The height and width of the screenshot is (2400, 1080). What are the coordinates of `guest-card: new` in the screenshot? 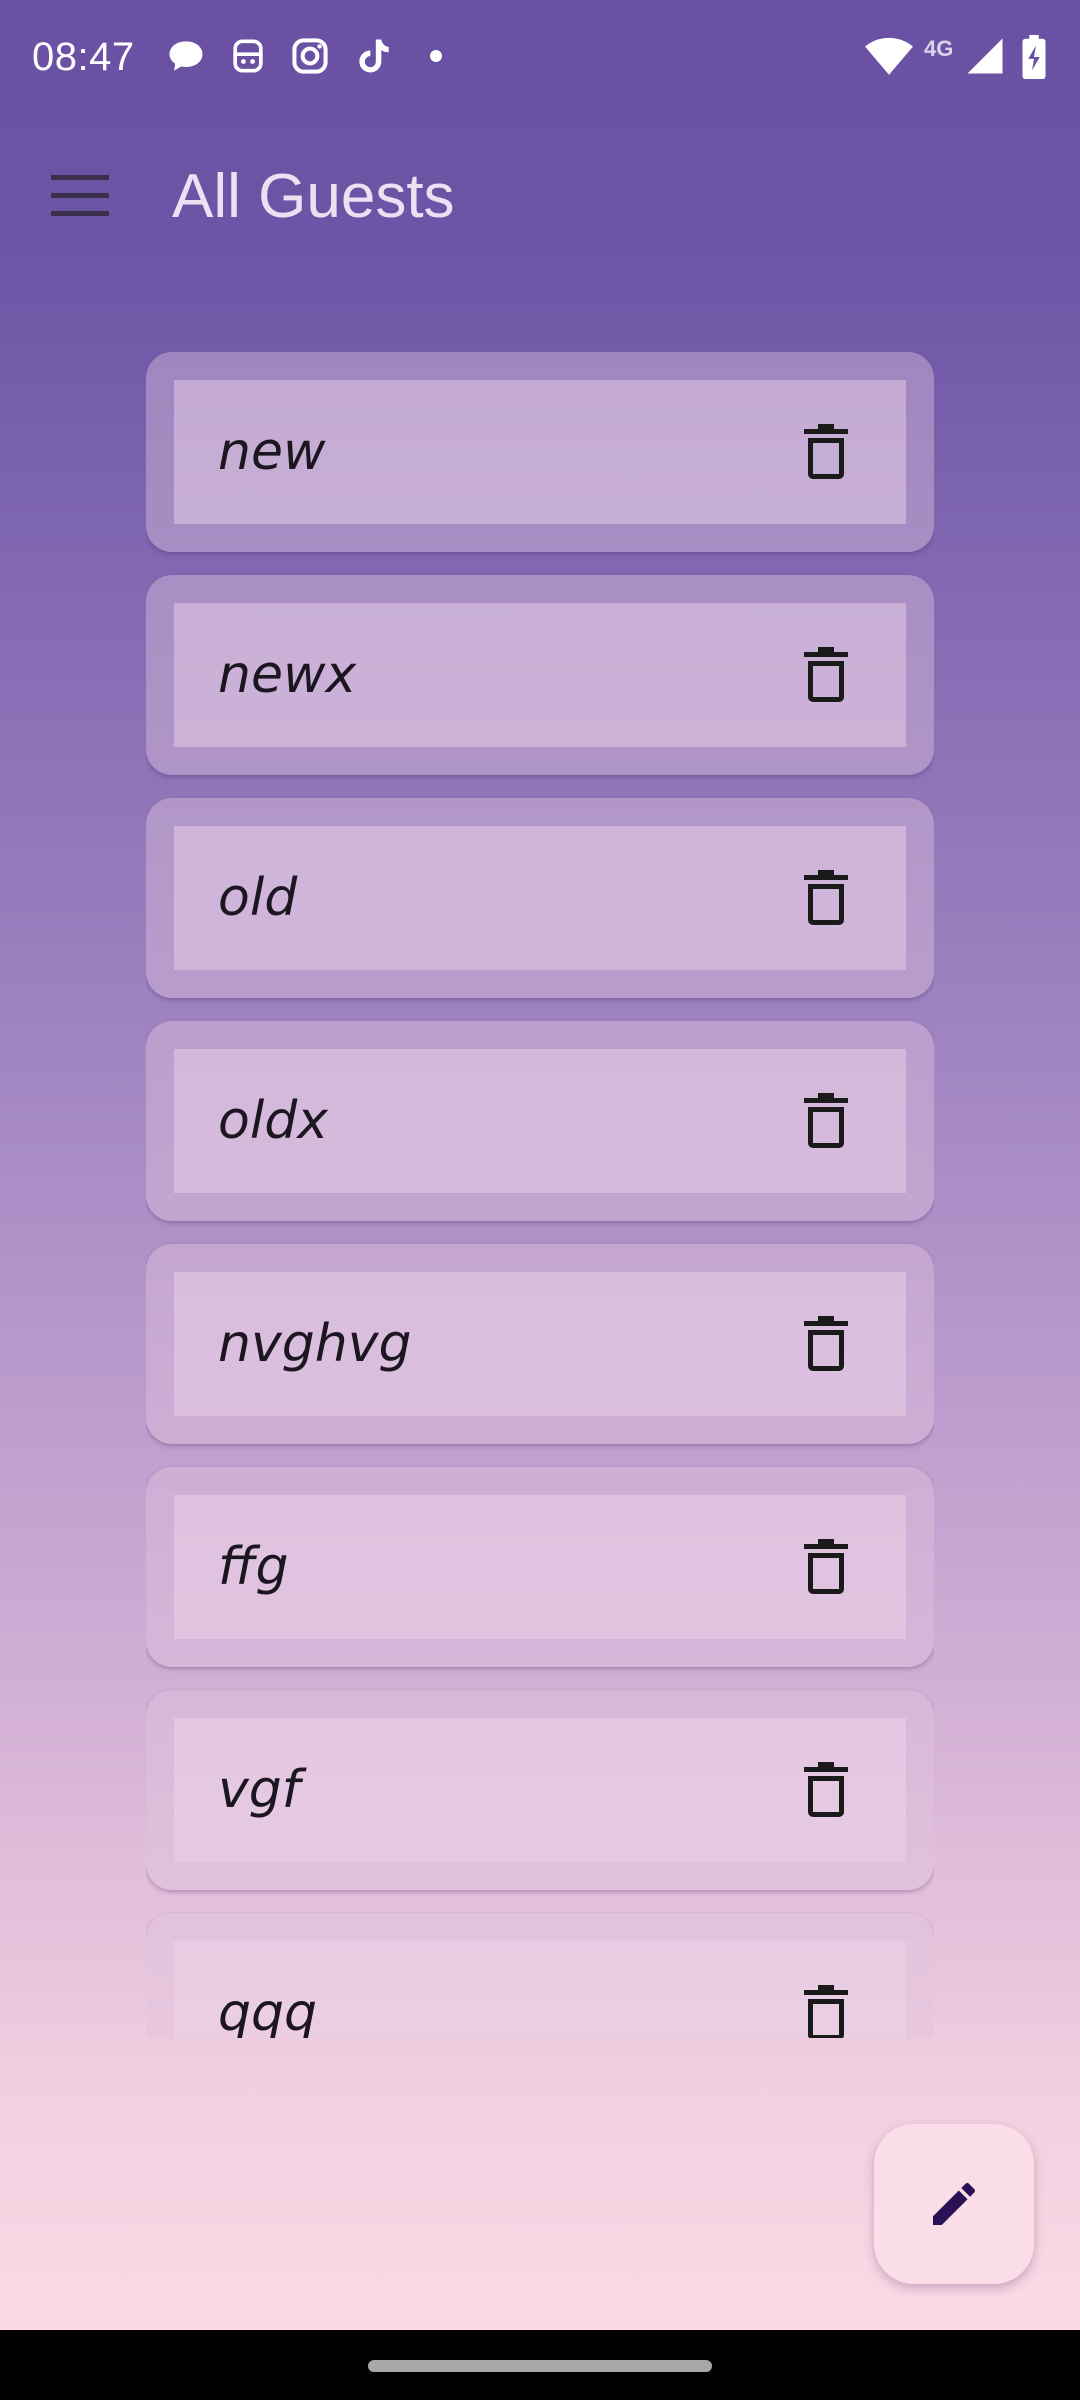 It's located at (540, 452).